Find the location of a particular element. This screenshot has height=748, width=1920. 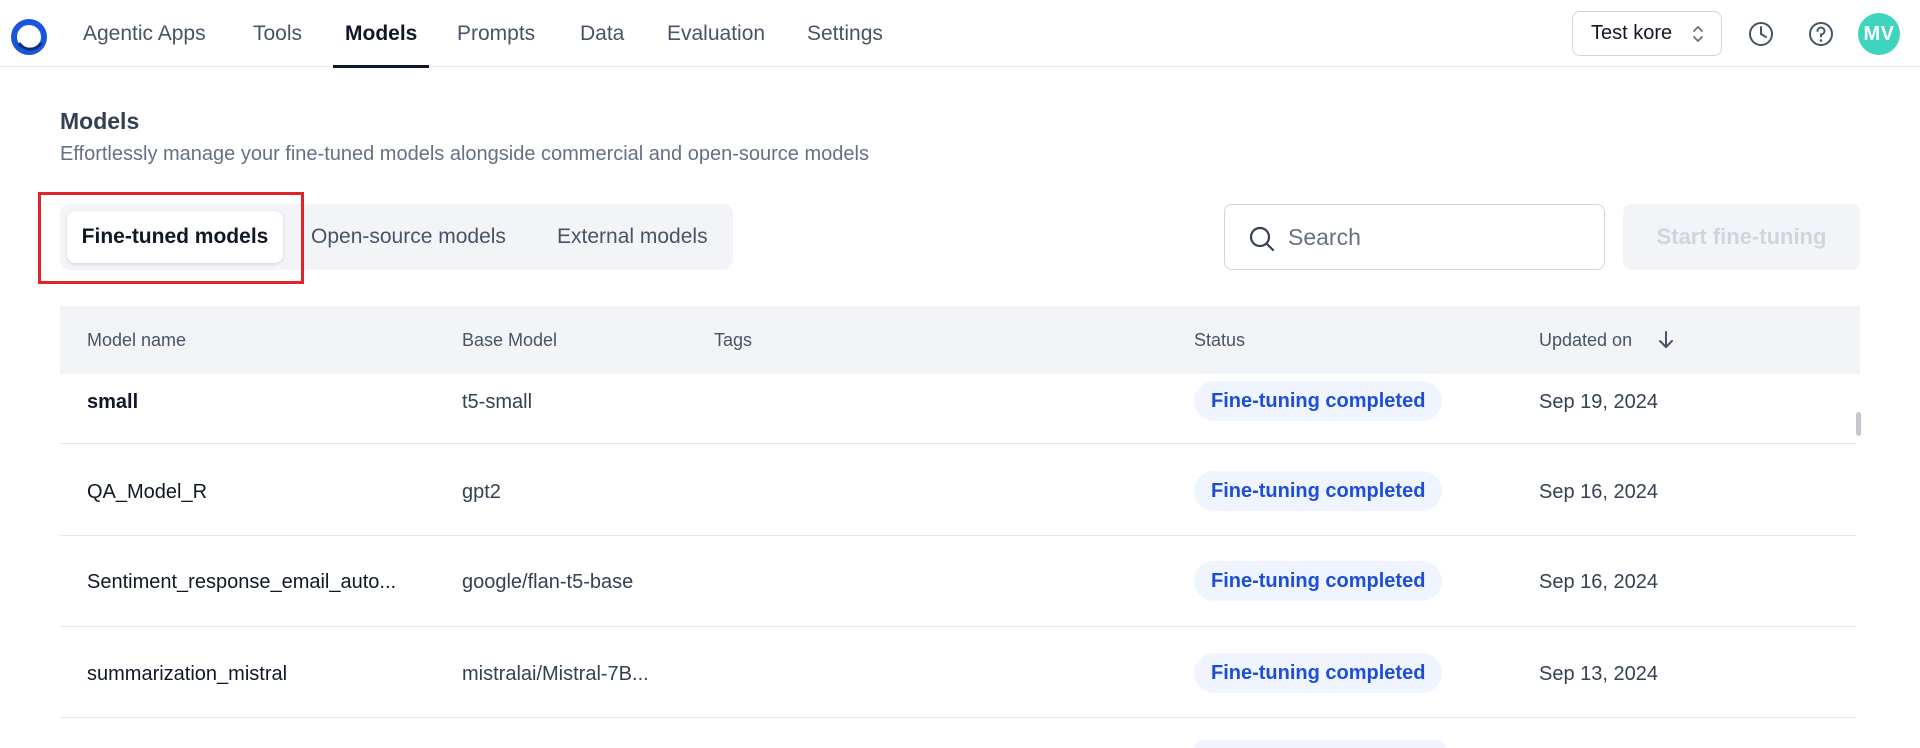

column-header-status: Status is located at coordinates (1219, 340).